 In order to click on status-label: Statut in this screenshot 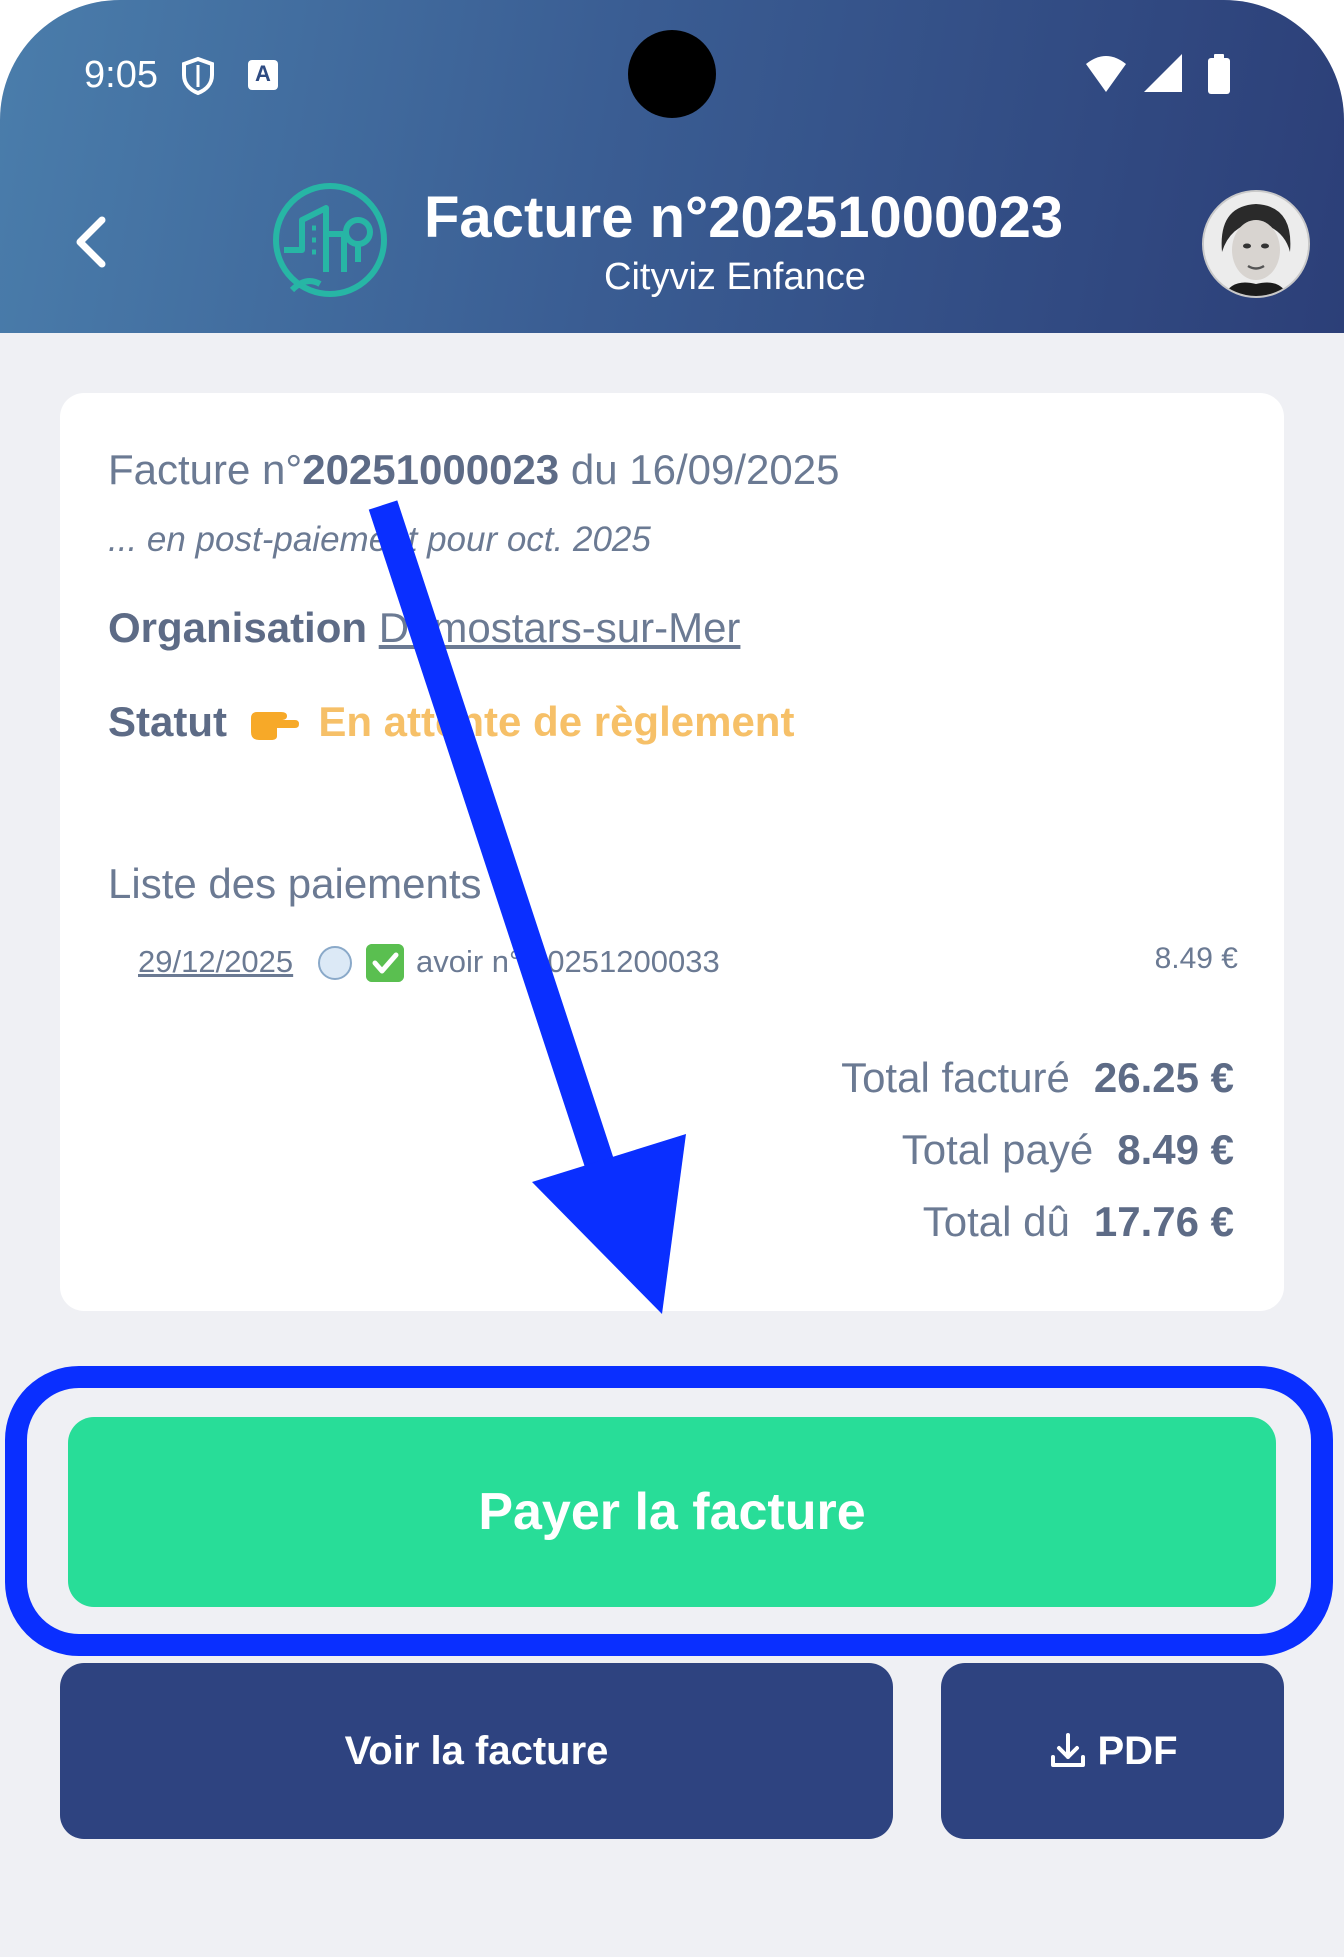, I will do `click(167, 721)`.